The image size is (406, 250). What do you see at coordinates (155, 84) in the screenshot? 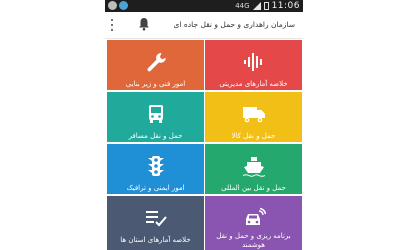
I see `tile-label: امور فنی و زیر بنایی` at bounding box center [155, 84].